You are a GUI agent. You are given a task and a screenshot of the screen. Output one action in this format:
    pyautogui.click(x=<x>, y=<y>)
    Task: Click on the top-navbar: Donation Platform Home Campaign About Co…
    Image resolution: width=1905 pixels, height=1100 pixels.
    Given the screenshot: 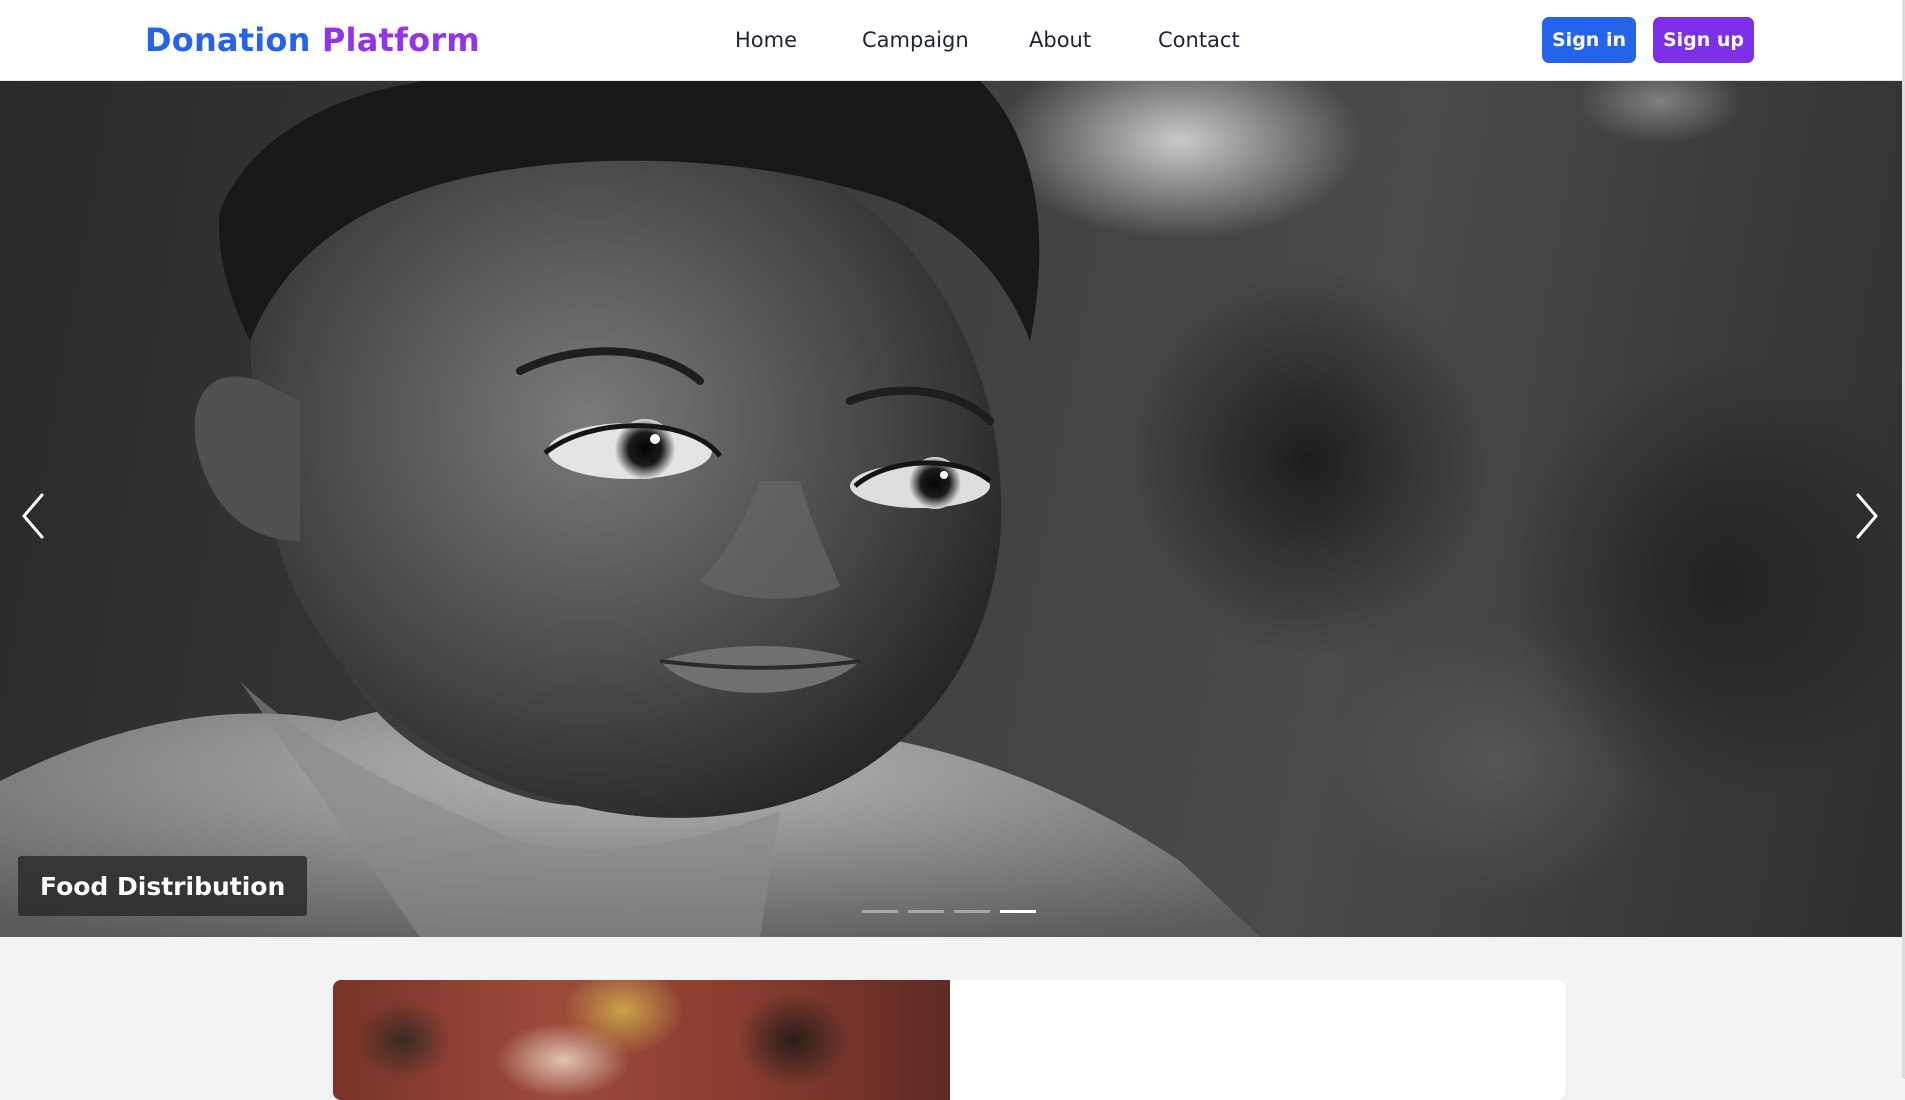 What is the action you would take?
    pyautogui.click(x=951, y=40)
    